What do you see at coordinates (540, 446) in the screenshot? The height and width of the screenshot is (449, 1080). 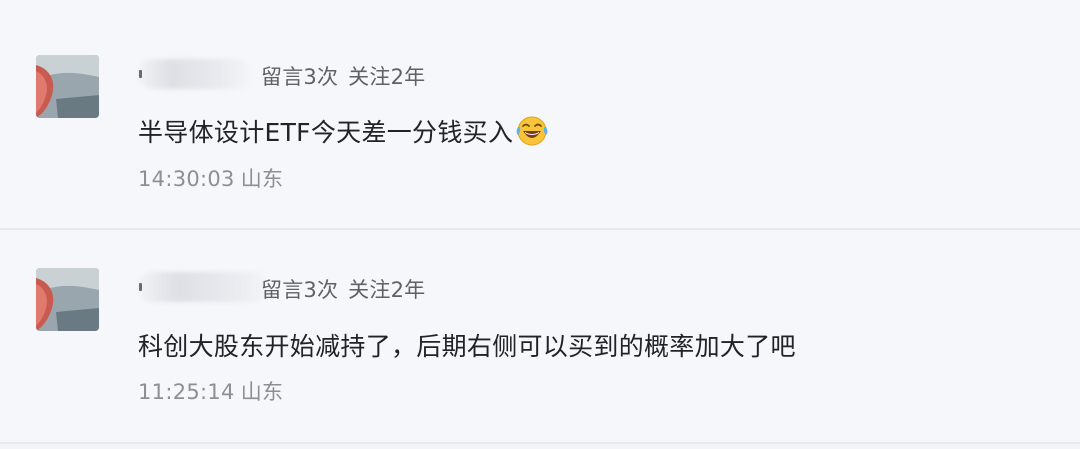 I see `next-comment-edge` at bounding box center [540, 446].